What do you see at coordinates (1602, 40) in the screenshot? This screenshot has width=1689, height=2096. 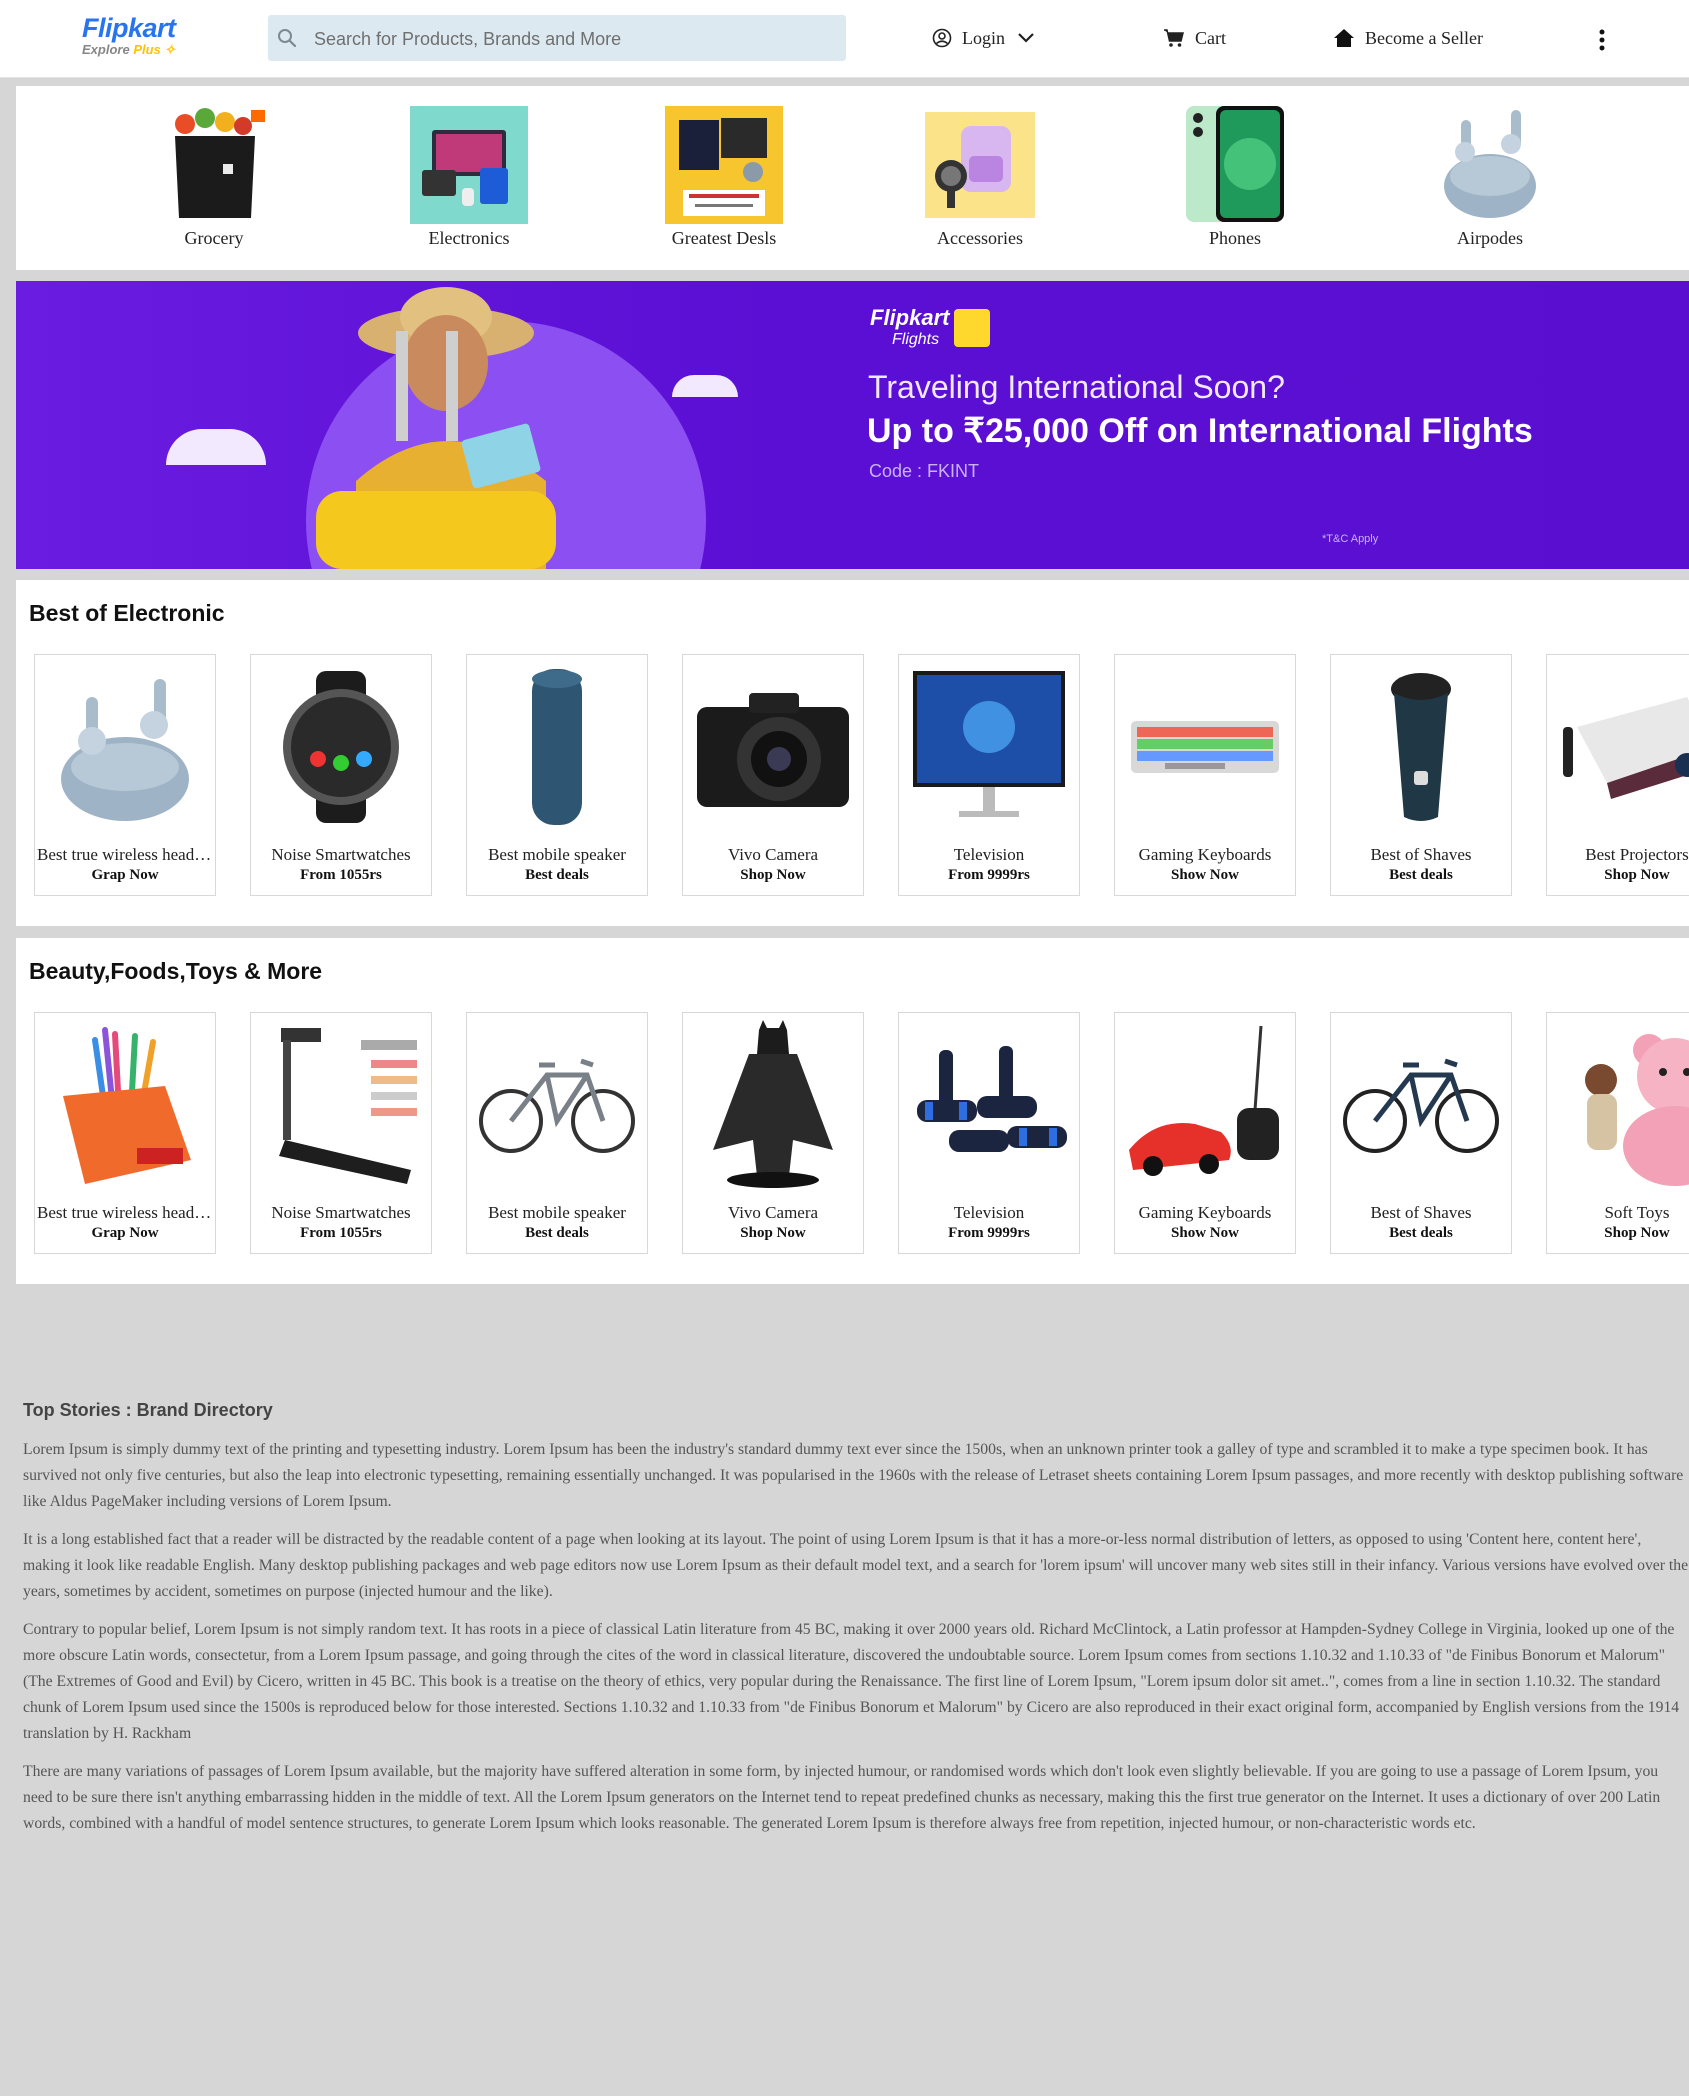 I see `kebab-menu-icon` at bounding box center [1602, 40].